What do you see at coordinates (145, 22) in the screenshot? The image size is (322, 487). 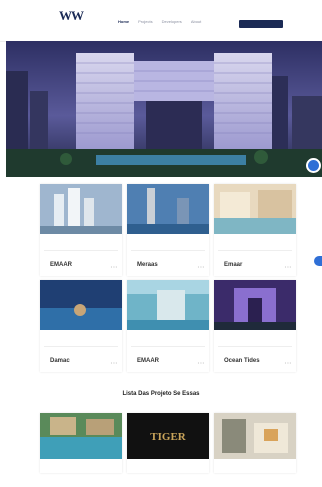 I see `nav-item-projects: Projects` at bounding box center [145, 22].